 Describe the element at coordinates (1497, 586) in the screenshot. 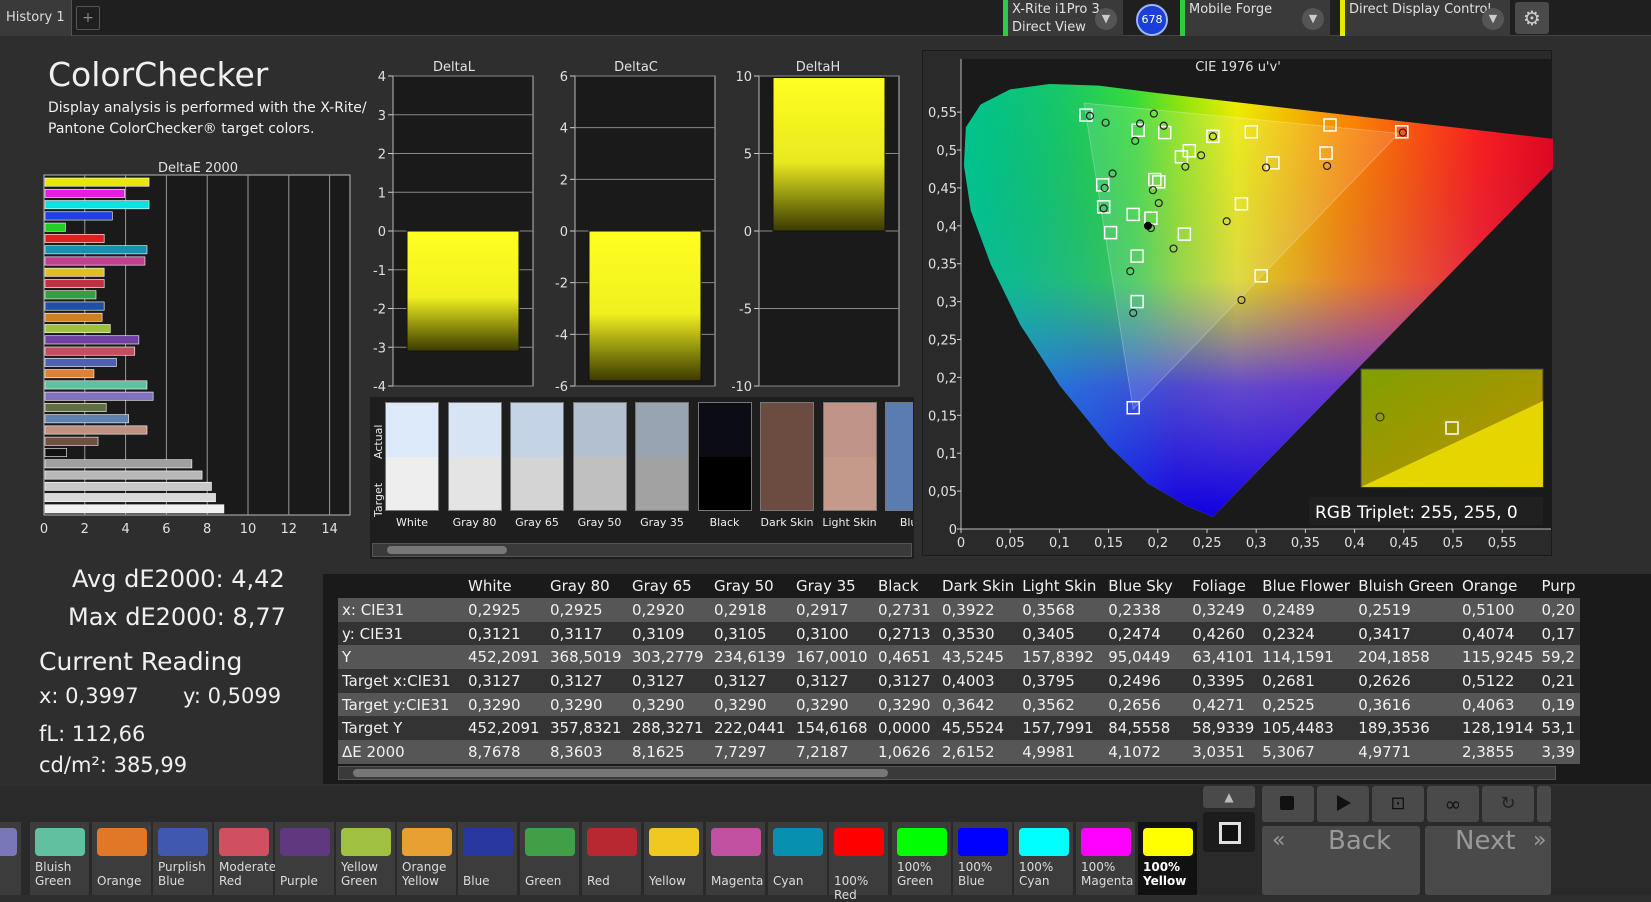

I see `column-header: Orange` at that location.